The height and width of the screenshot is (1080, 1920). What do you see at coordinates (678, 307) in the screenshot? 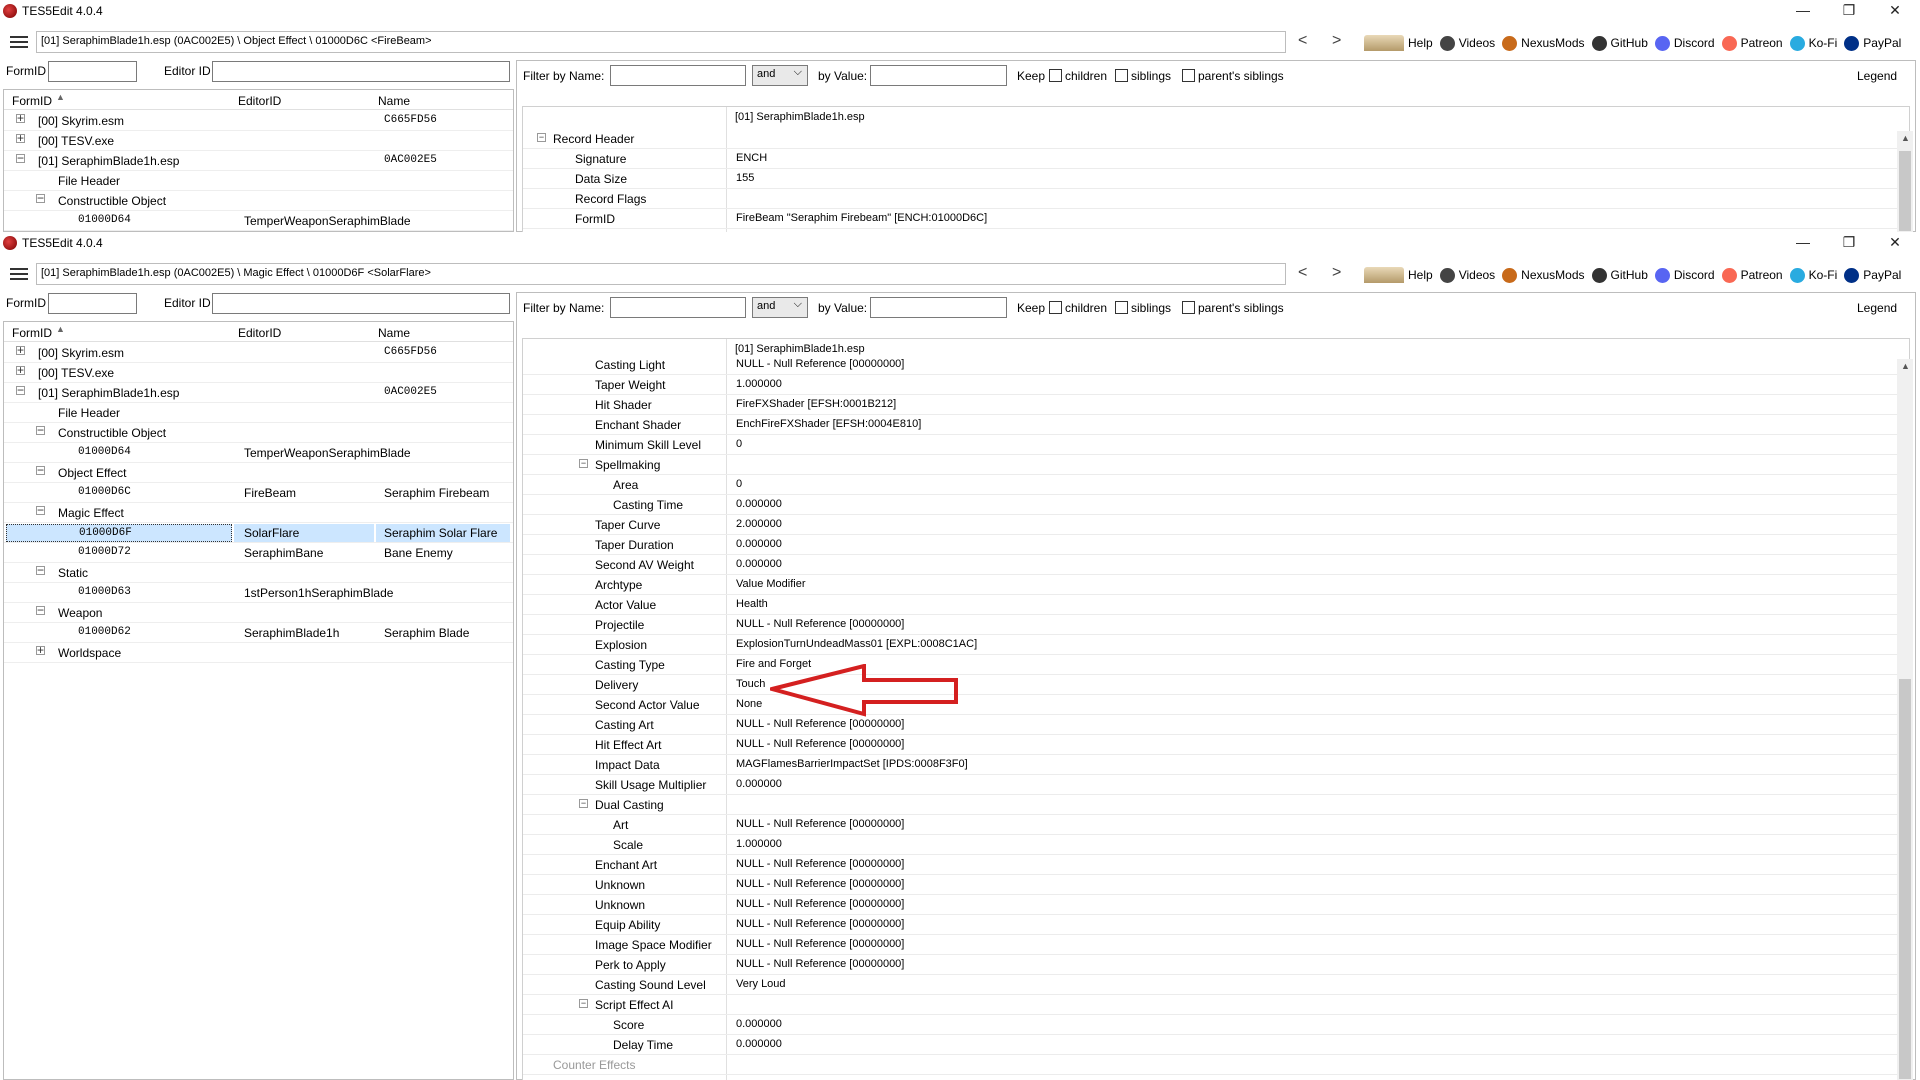
I see `filter-name-input` at bounding box center [678, 307].